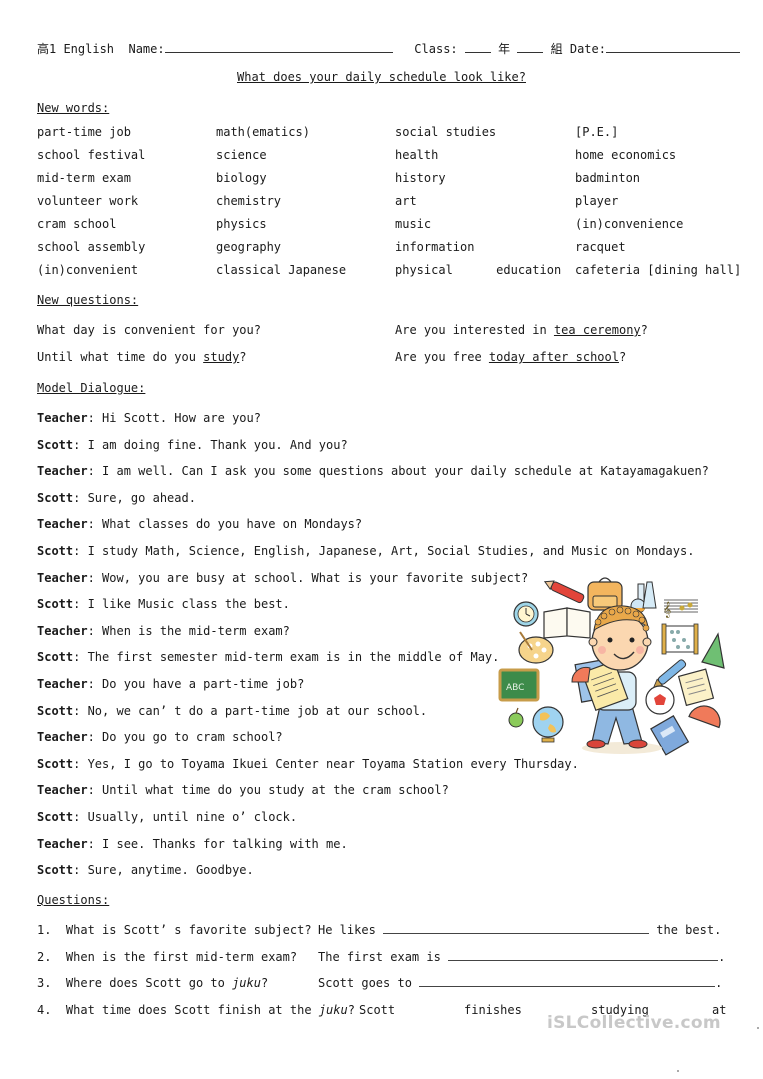 The width and height of the screenshot is (763, 1079). I want to click on worksheet-title: What does your daily schedule look like?, so click(381, 77).